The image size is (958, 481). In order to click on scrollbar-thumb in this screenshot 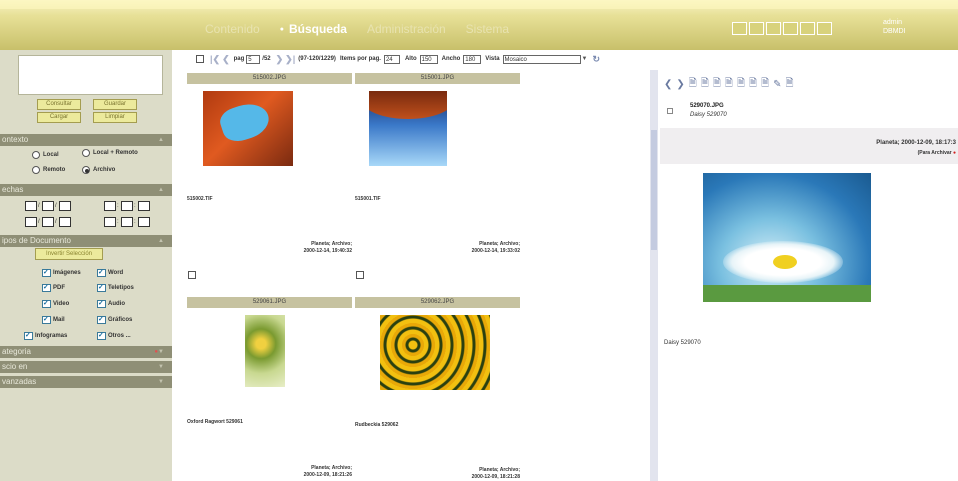, I will do `click(654, 190)`.